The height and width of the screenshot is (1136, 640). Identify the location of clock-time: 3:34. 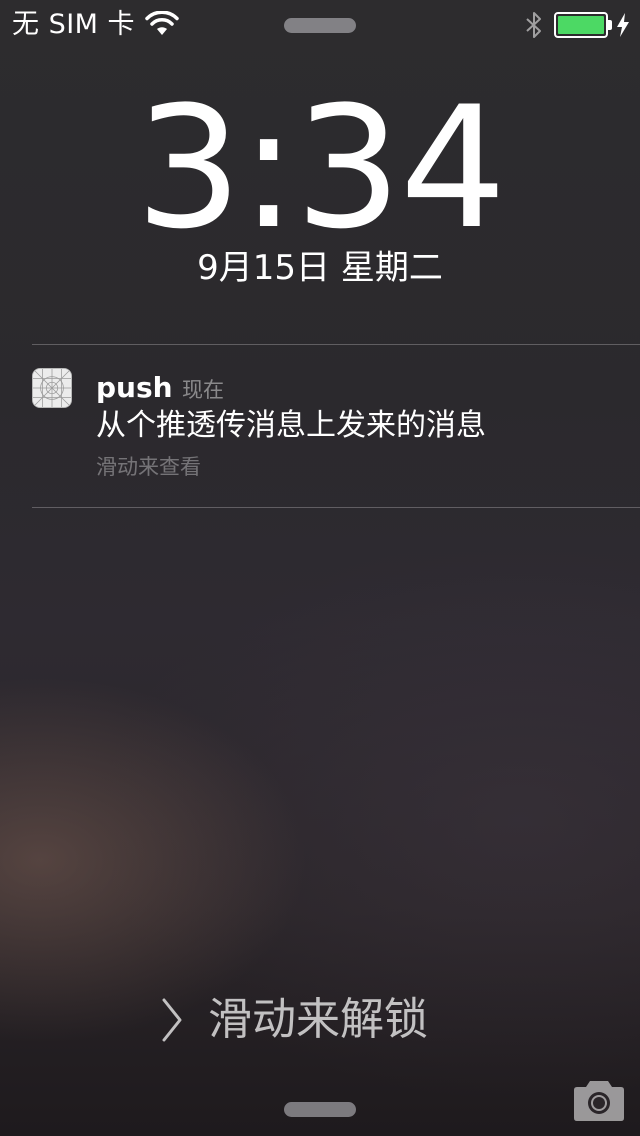
(320, 168).